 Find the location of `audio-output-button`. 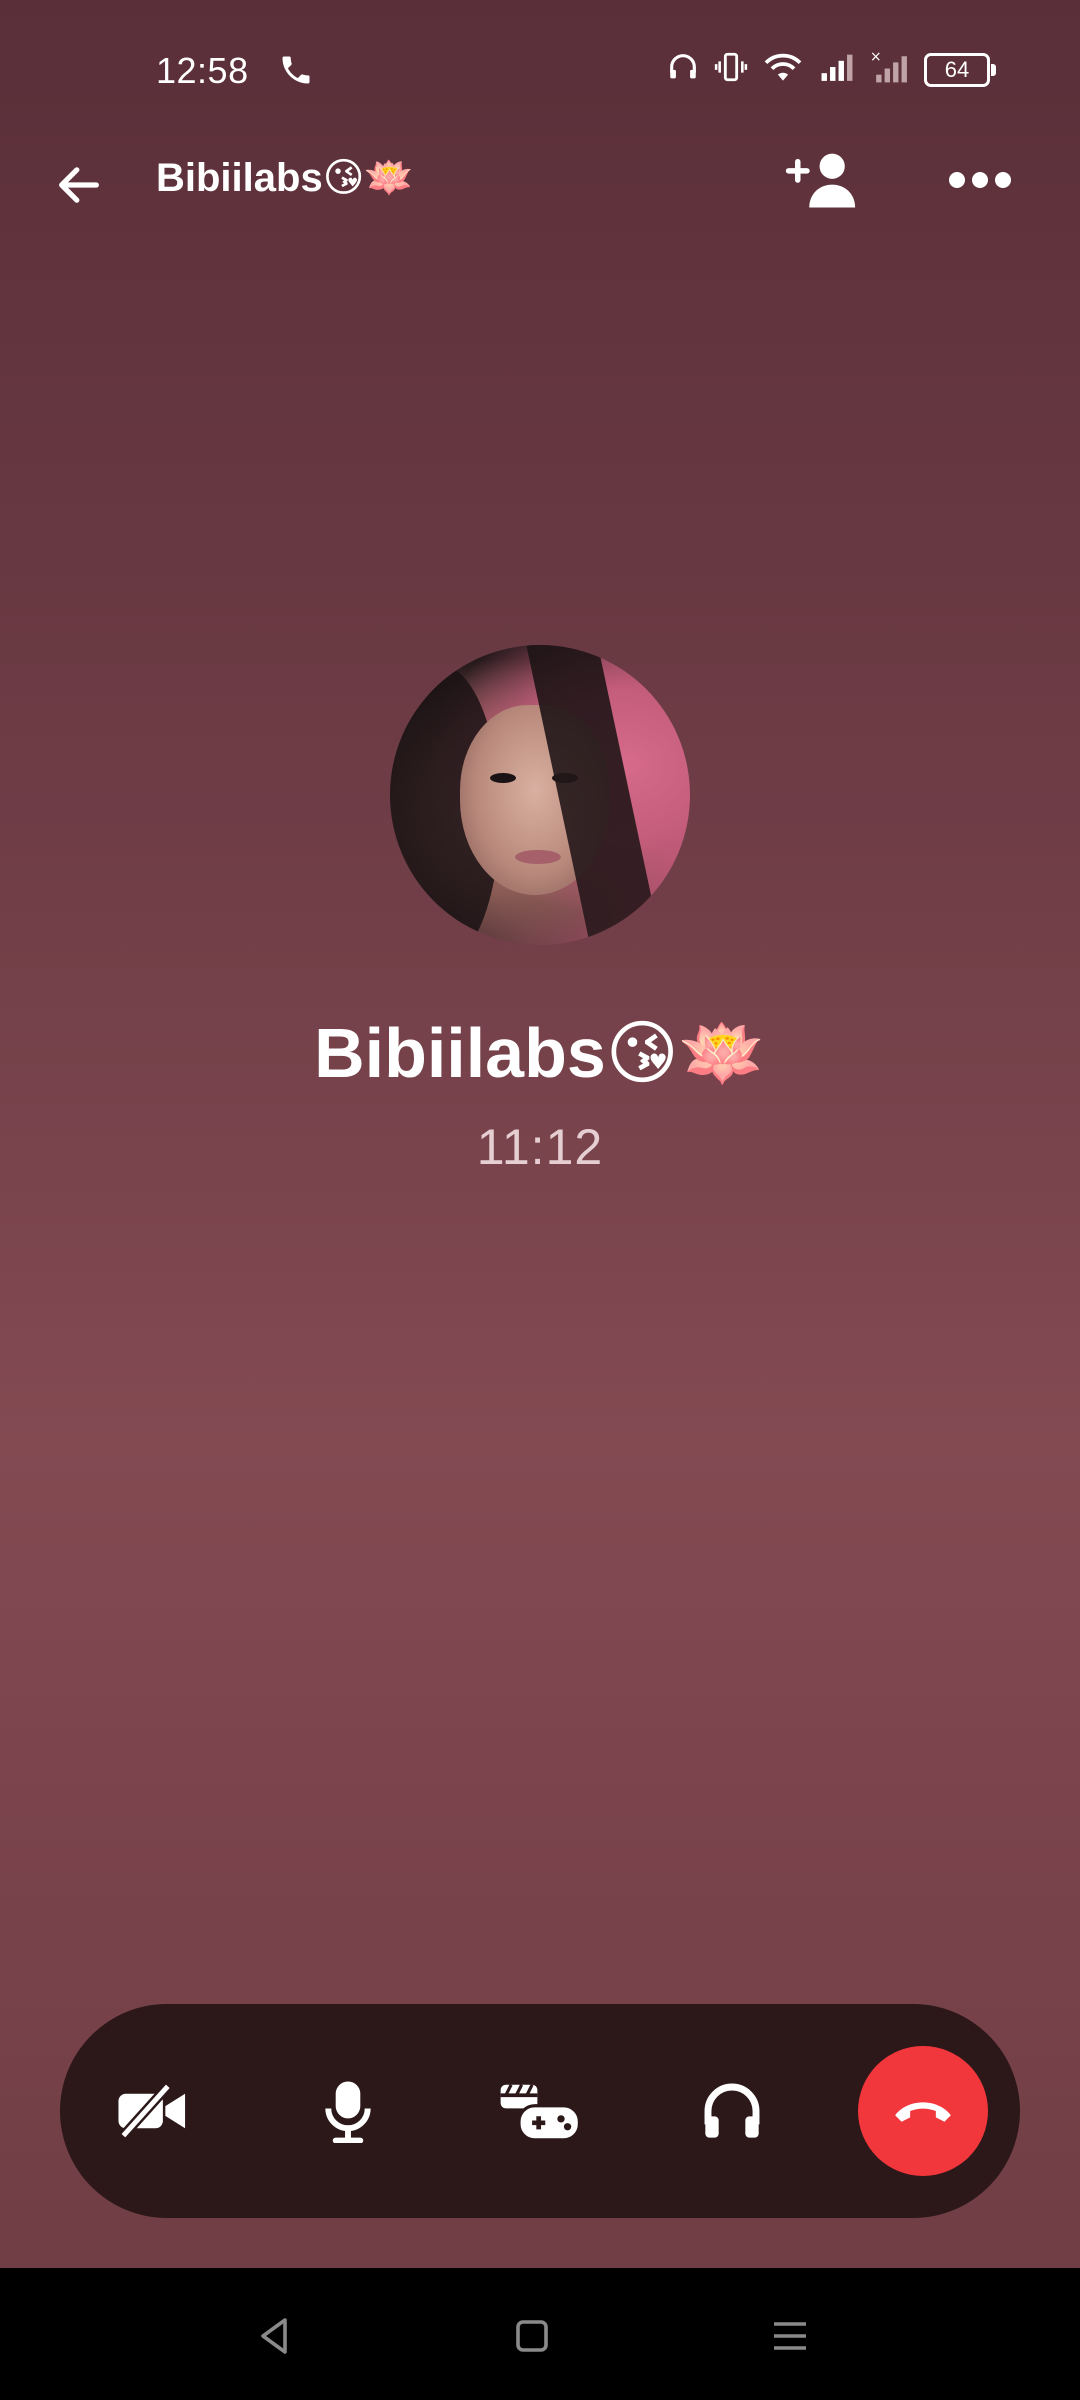

audio-output-button is located at coordinates (732, 2111).